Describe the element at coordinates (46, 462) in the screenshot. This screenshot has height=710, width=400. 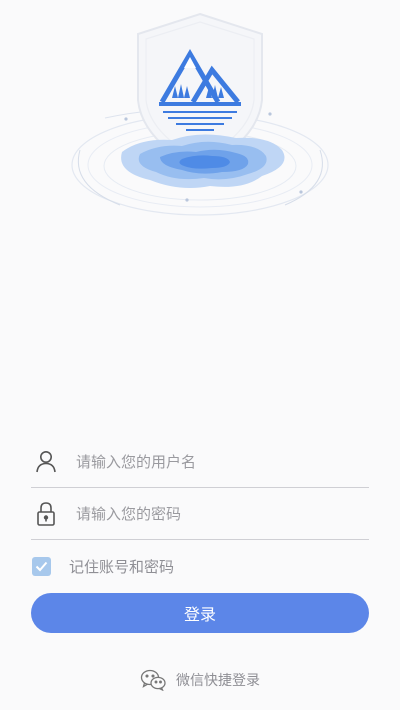
I see `user-icon` at that location.